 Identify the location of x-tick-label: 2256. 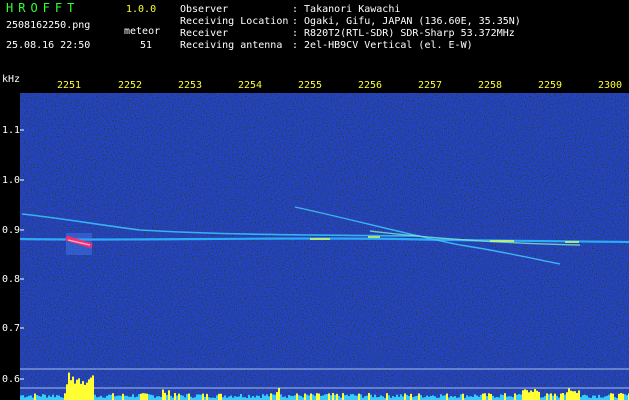
(370, 85).